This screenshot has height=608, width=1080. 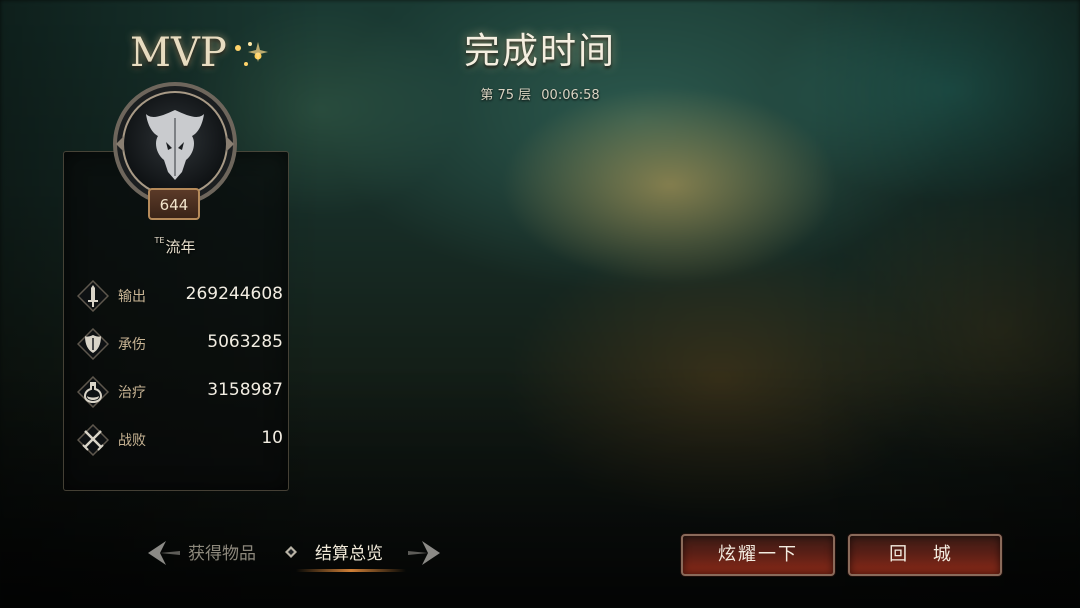 I want to click on tab-diamond-icon, so click(x=291, y=552).